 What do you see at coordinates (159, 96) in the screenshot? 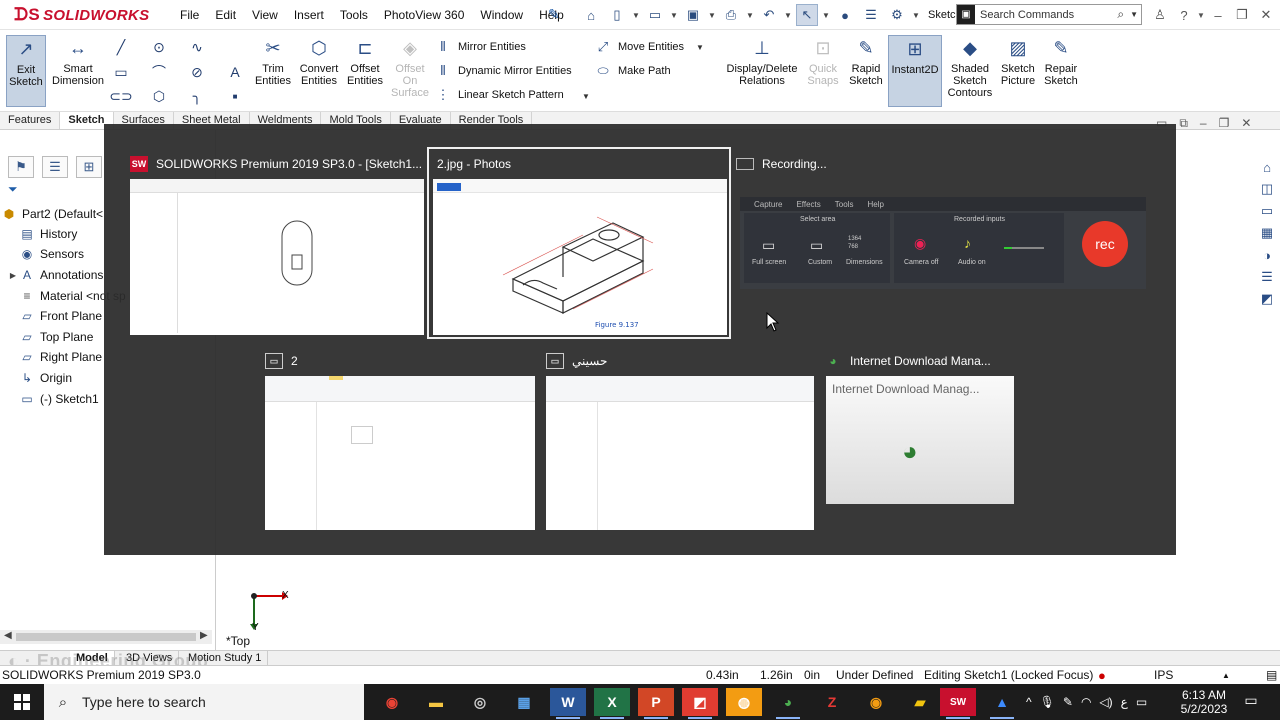
I see `polygon-icon: ⬡` at bounding box center [159, 96].